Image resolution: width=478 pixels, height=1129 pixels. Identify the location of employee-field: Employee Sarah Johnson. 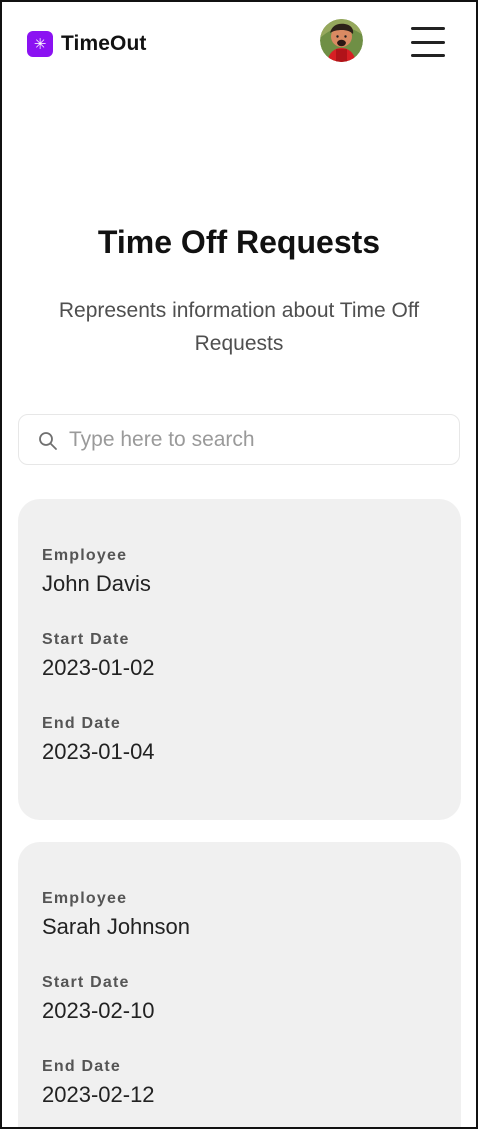
(232, 915).